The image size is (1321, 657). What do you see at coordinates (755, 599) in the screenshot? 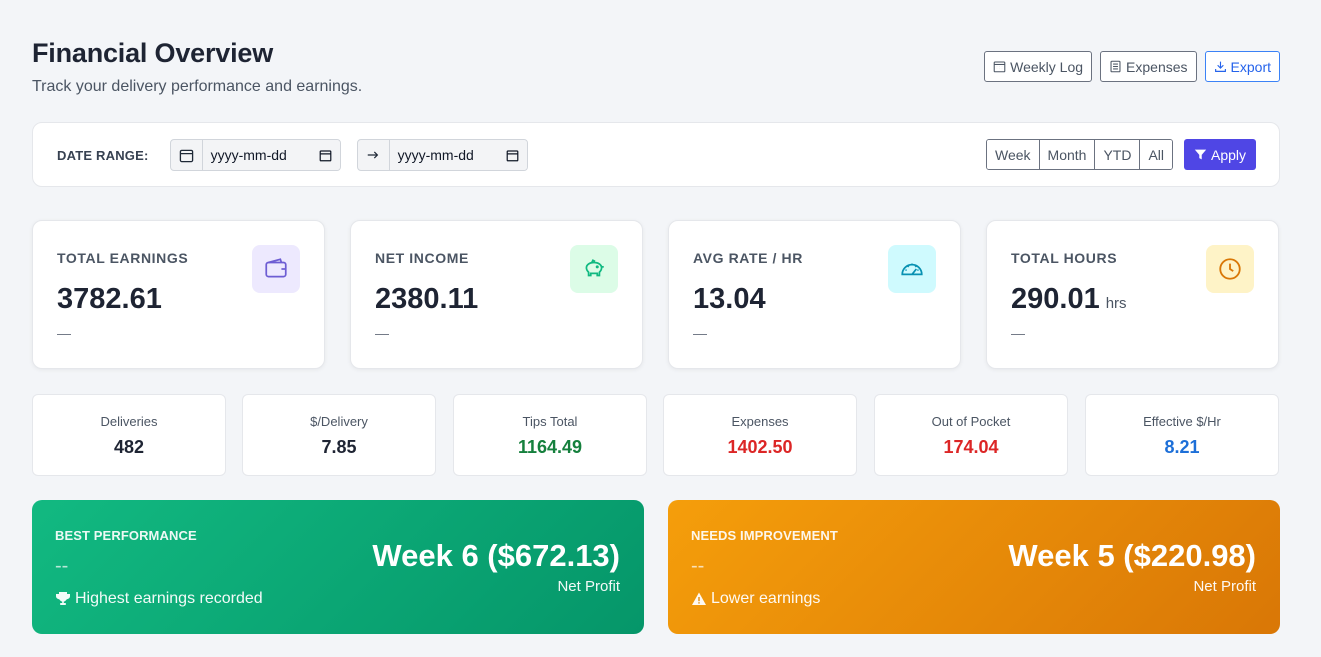
I see `worst-note: Lower earnings` at bounding box center [755, 599].